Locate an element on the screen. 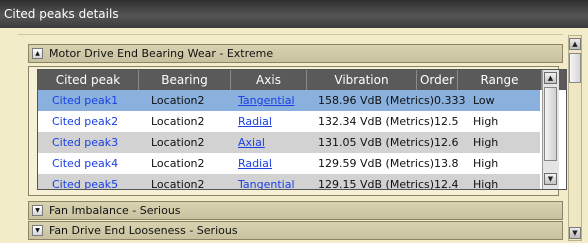 The width and height of the screenshot is (588, 243). group-label: Fan Imbalance - Serious is located at coordinates (115, 210).